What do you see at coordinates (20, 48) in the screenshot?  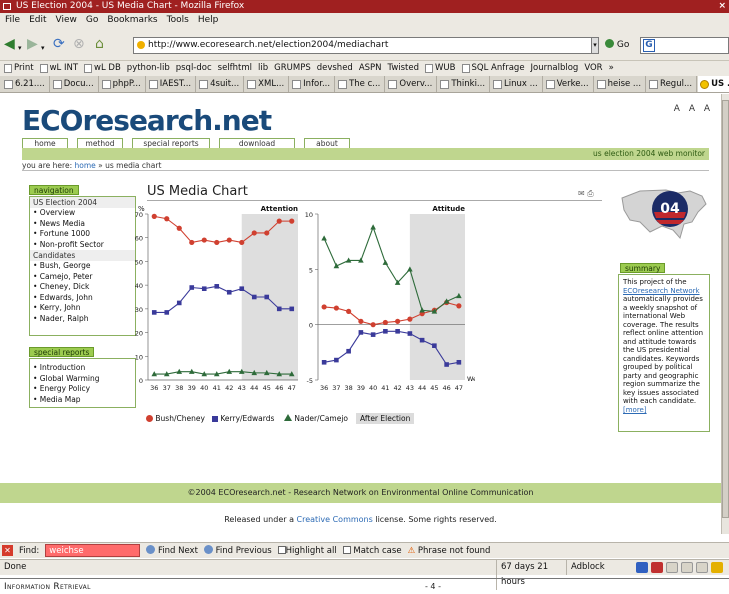 I see `back-dropdown-icon: ▾` at bounding box center [20, 48].